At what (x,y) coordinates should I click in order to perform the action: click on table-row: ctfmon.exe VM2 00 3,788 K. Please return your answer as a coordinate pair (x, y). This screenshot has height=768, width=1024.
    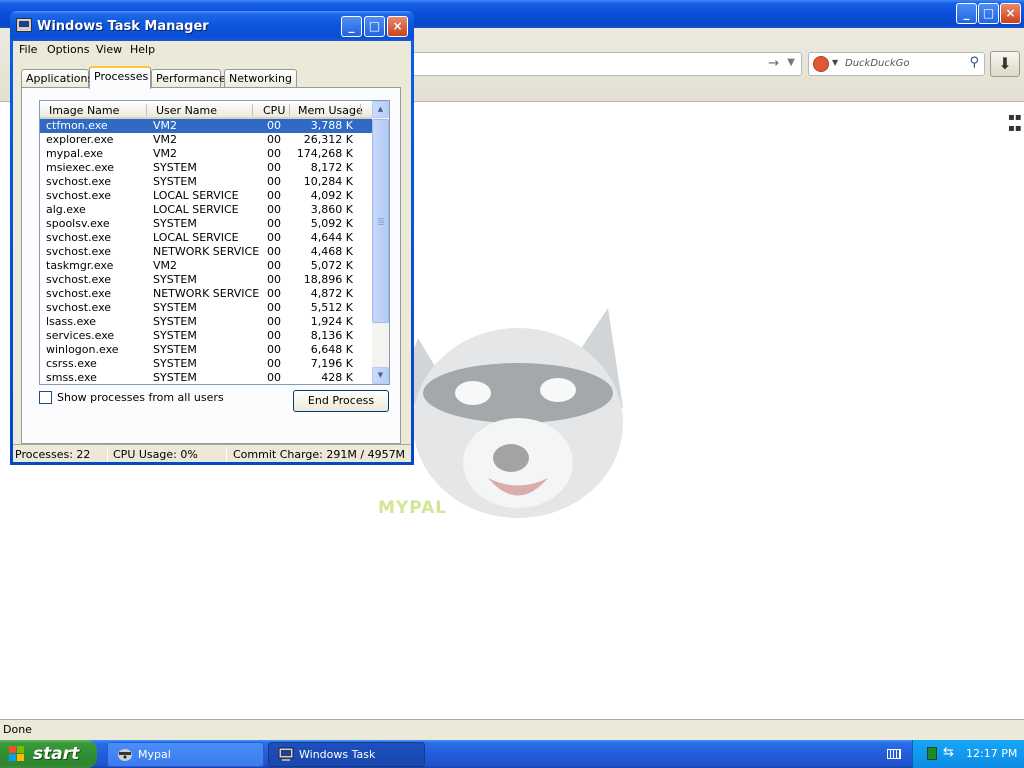
    Looking at the image, I should click on (206, 126).